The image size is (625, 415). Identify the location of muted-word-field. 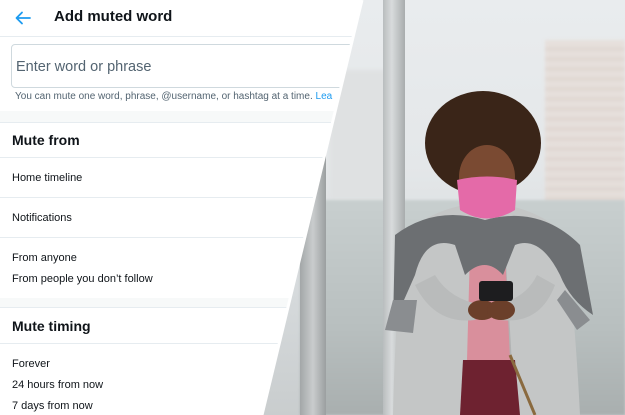
(186, 66).